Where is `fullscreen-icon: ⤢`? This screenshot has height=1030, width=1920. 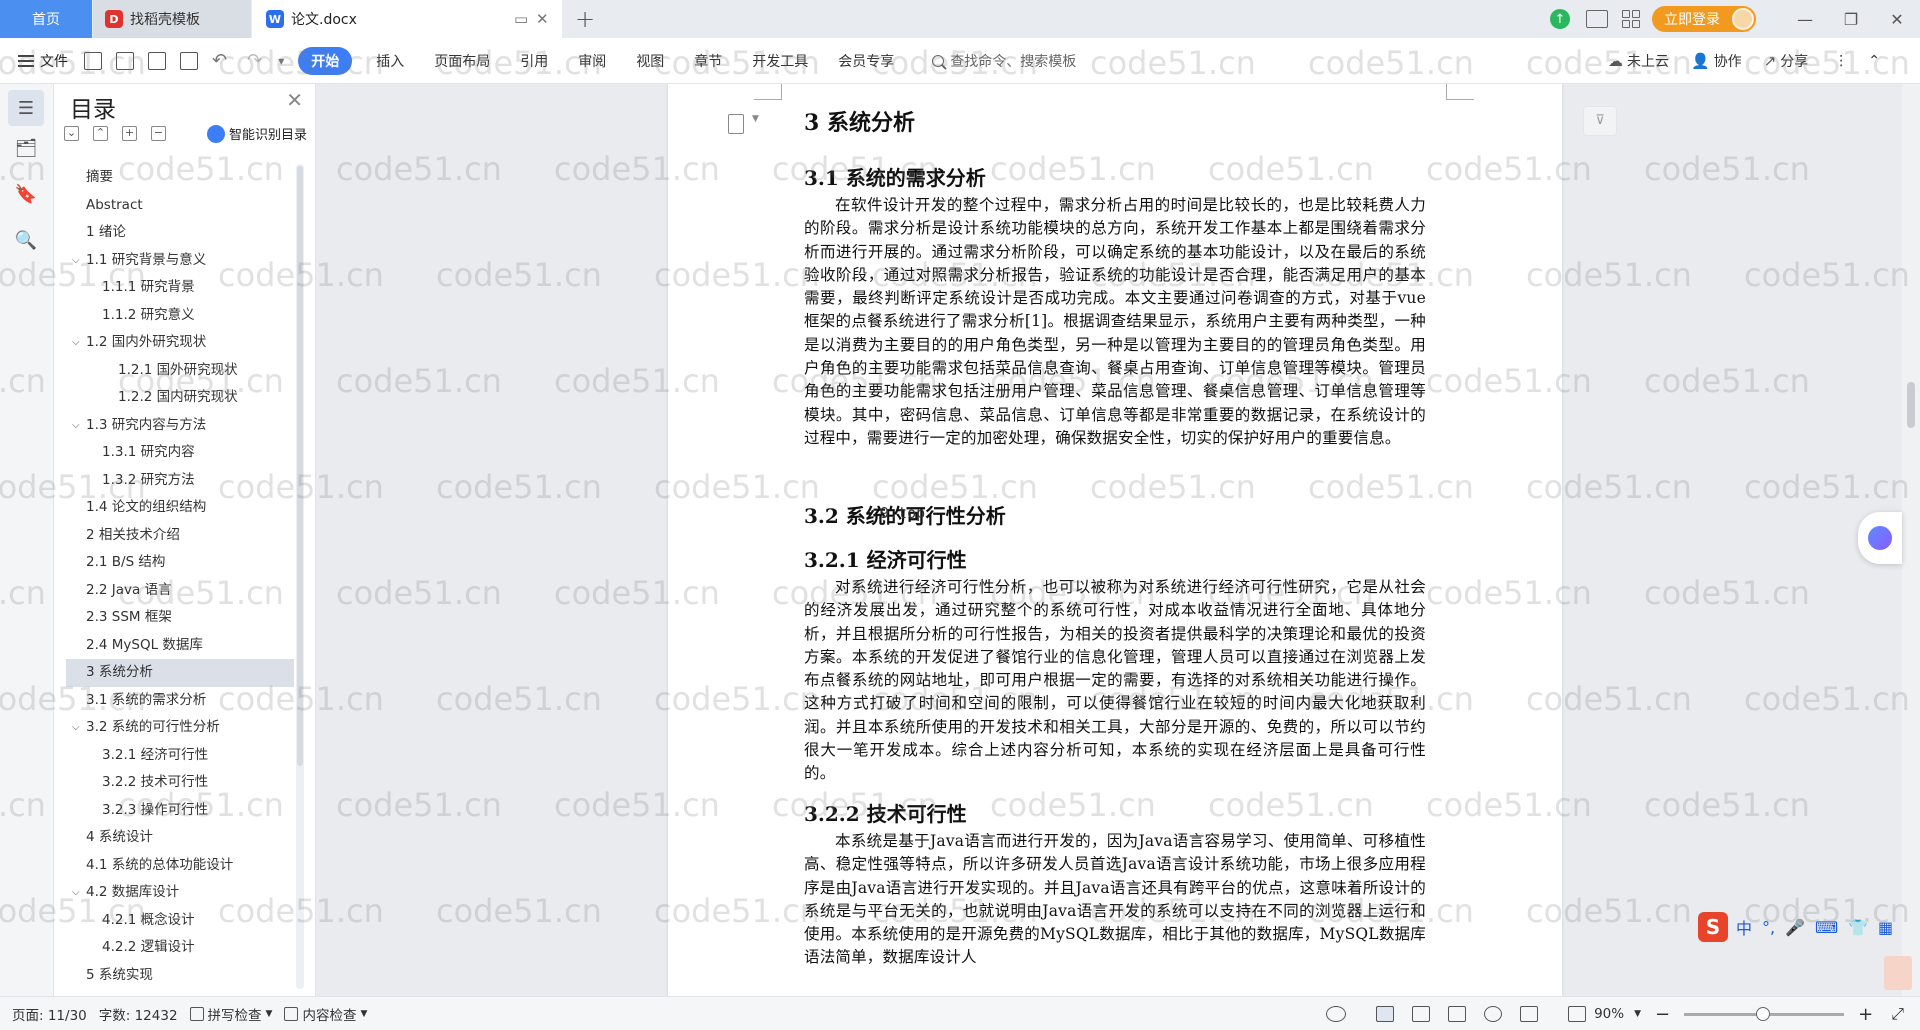 fullscreen-icon: ⤢ is located at coordinates (1897, 1014).